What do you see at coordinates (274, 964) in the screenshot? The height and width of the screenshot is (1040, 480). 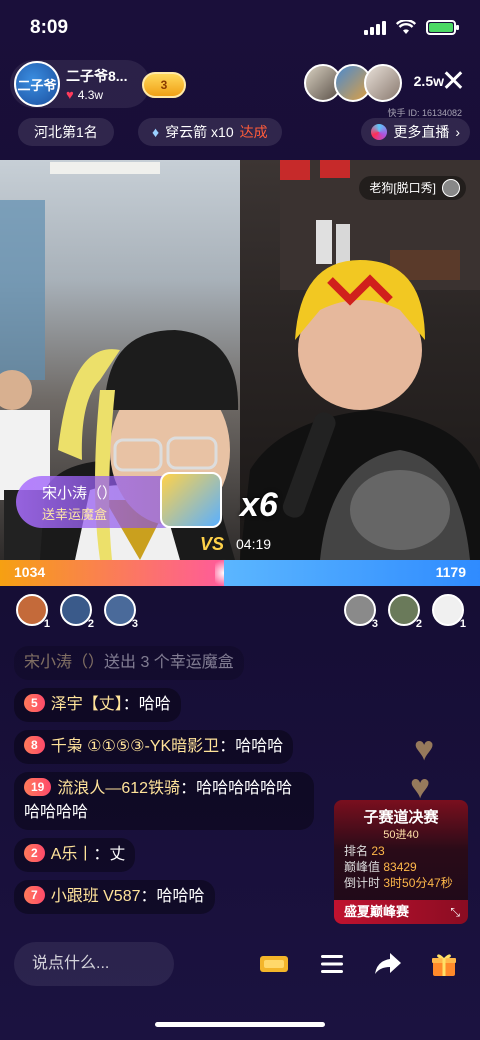 I see `ticket-icon` at bounding box center [274, 964].